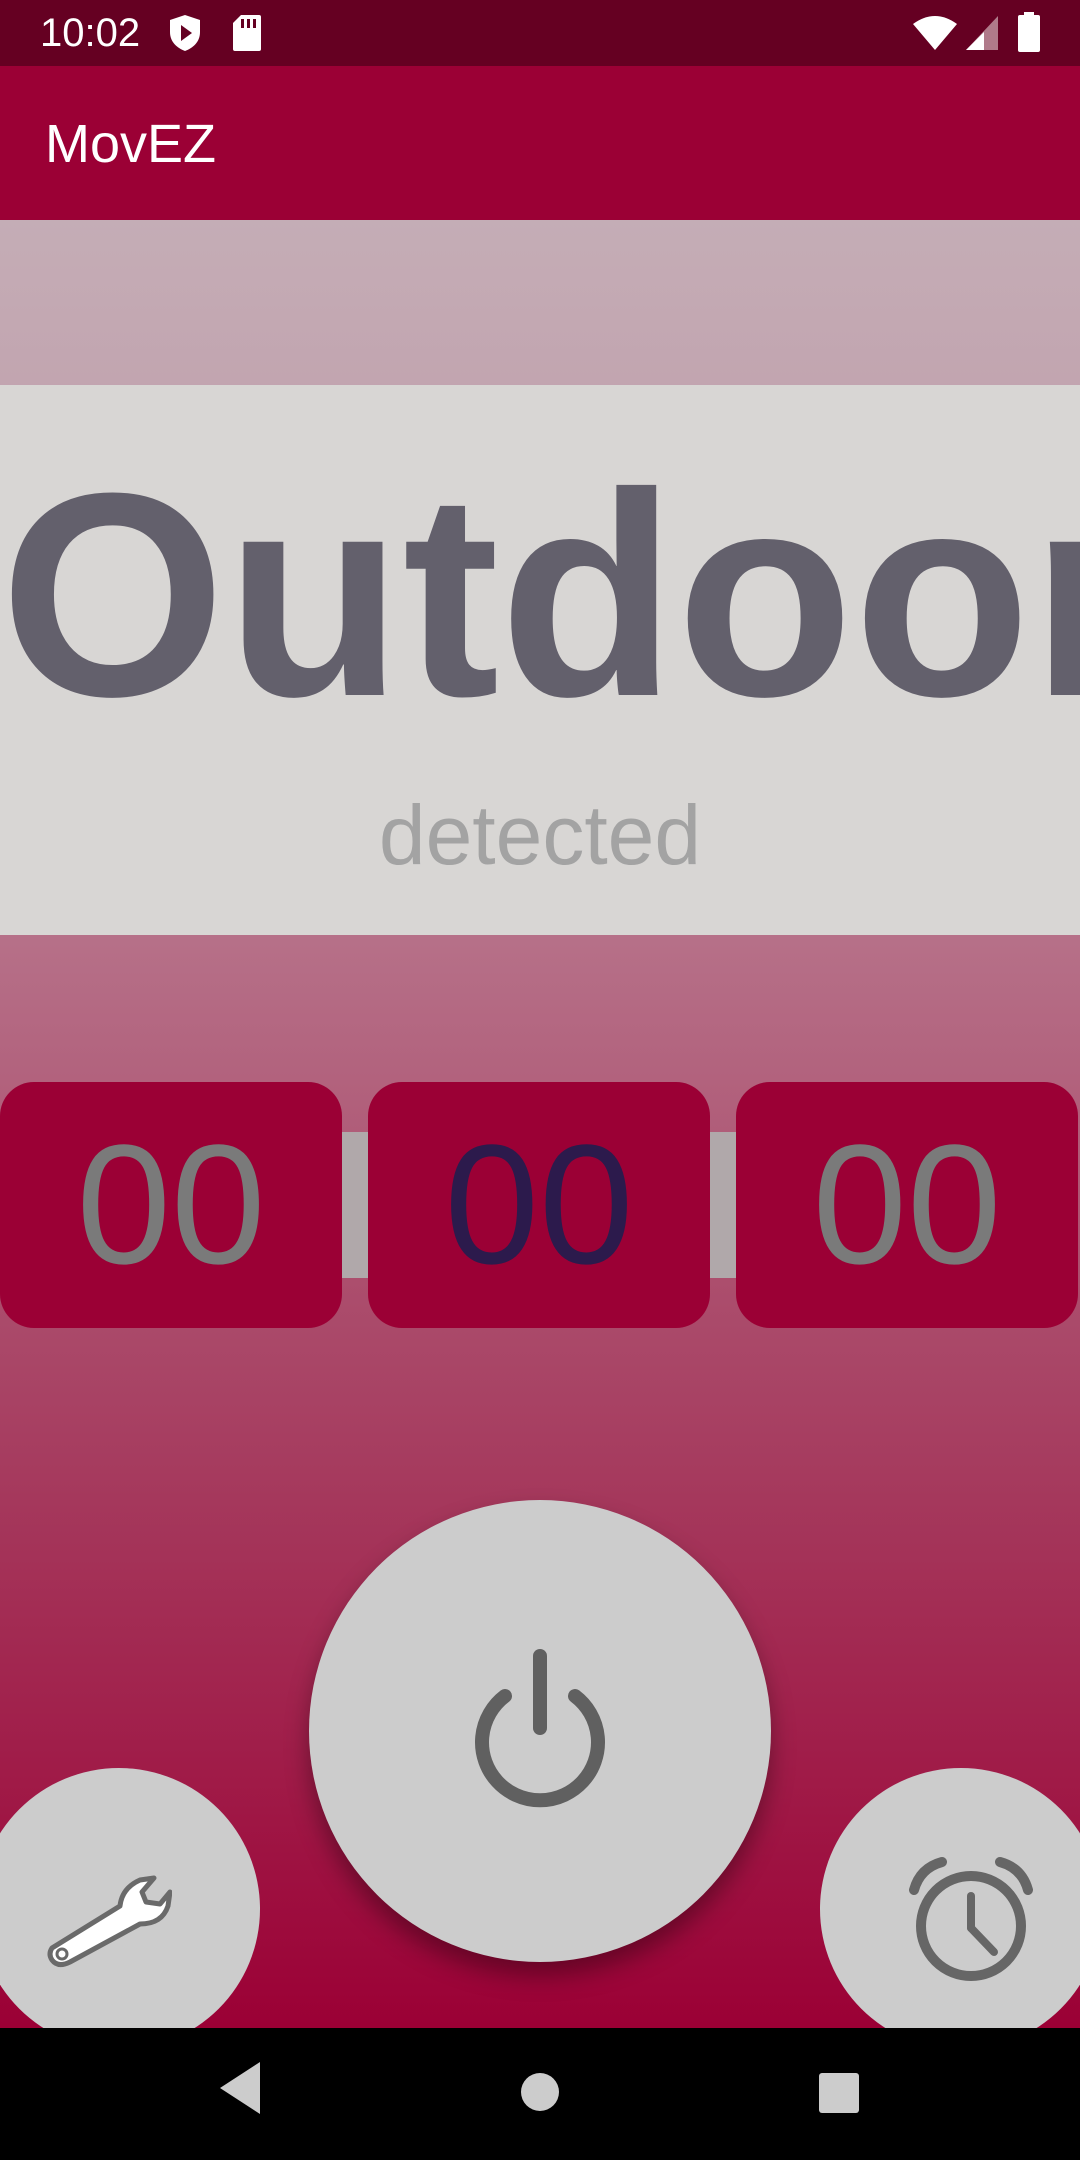  What do you see at coordinates (935, 35) in the screenshot?
I see `wifi-icon` at bounding box center [935, 35].